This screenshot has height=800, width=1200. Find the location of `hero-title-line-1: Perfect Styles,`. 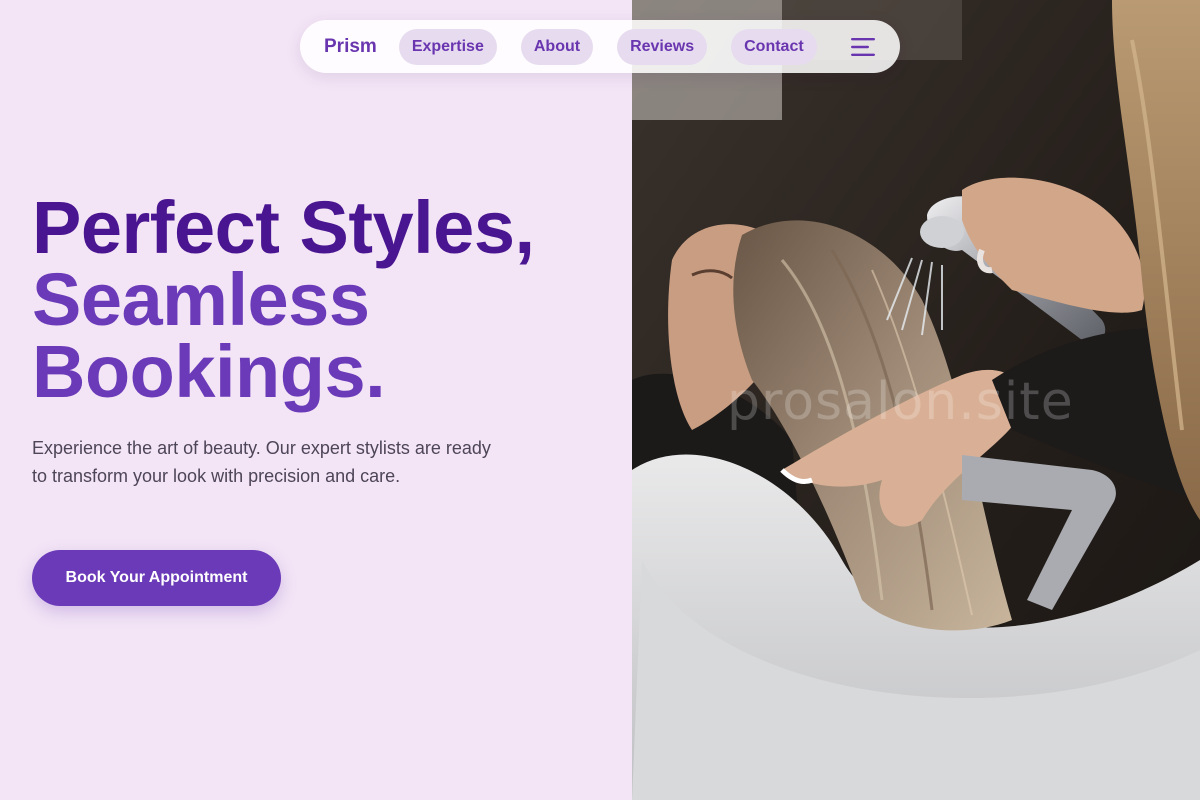

hero-title-line-1: Perfect Styles, is located at coordinates (283, 227).